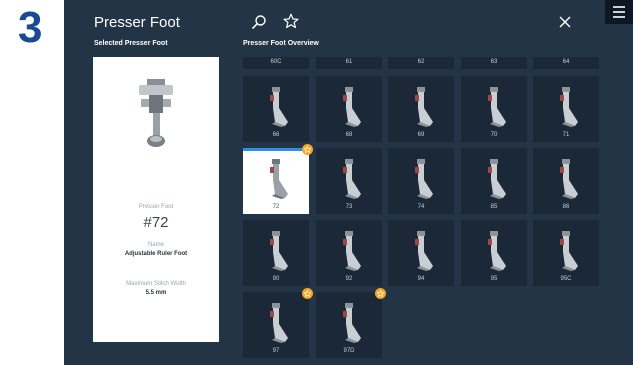 The image size is (633, 365). I want to click on presser-foot-tile: 95C, so click(566, 253).